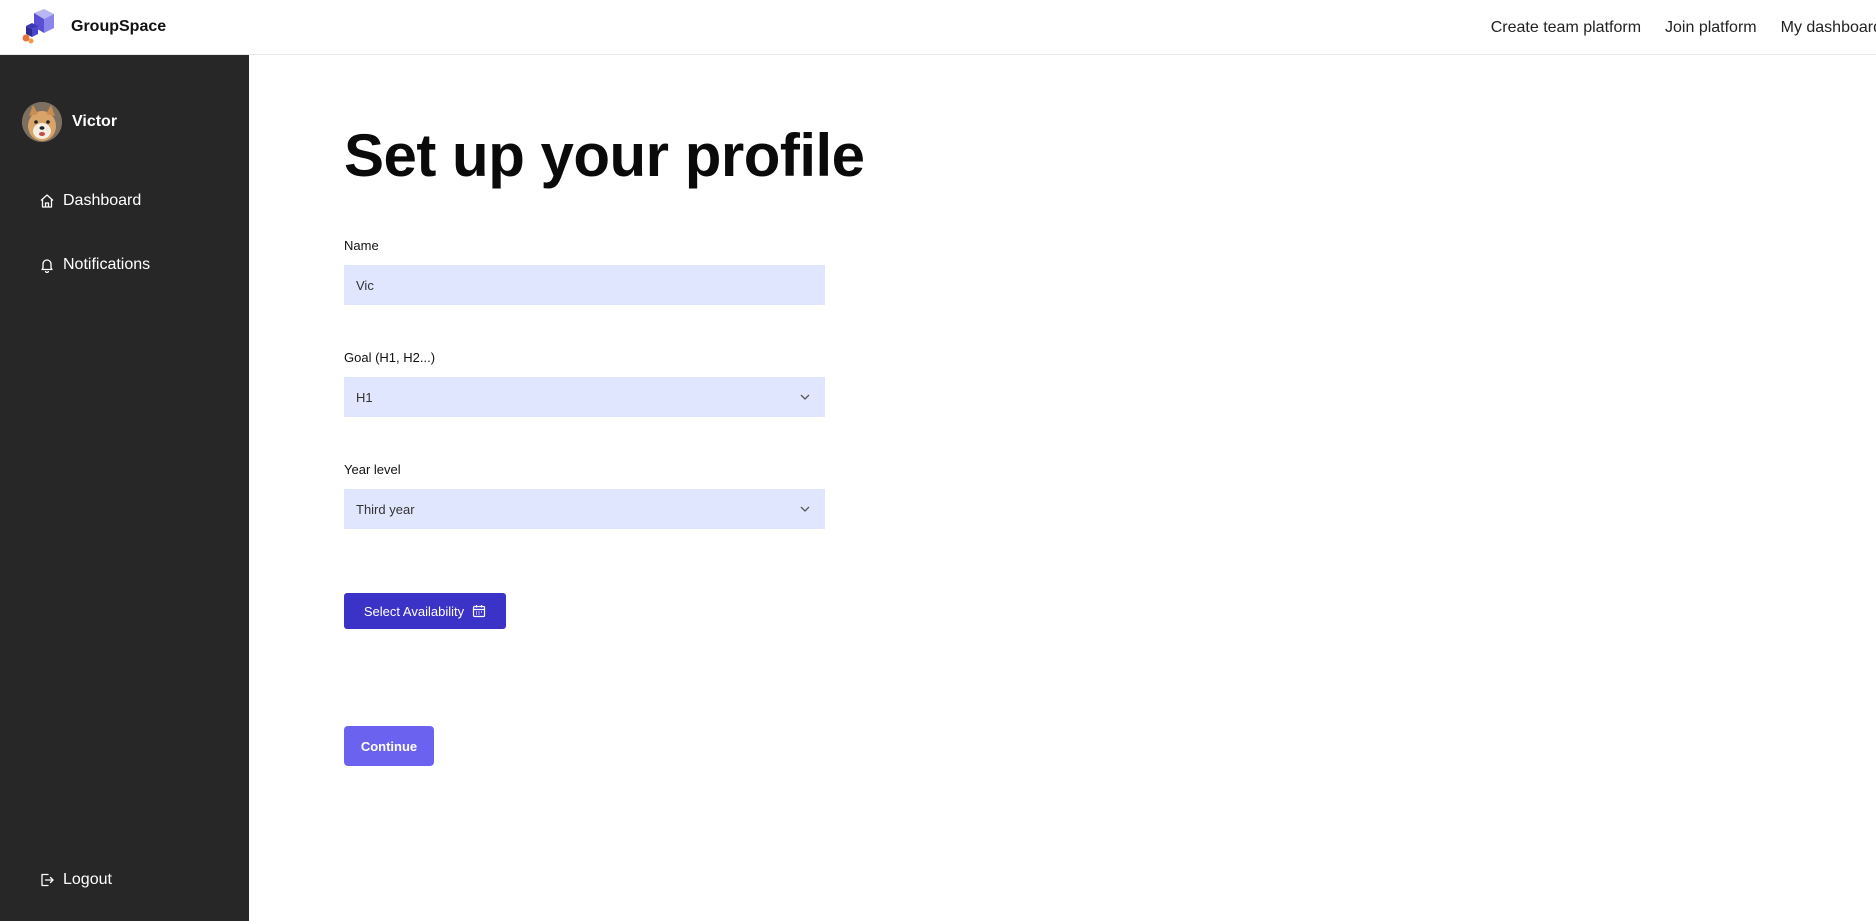 This screenshot has height=921, width=1876. Describe the element at coordinates (47, 201) in the screenshot. I see `home-icon` at that location.